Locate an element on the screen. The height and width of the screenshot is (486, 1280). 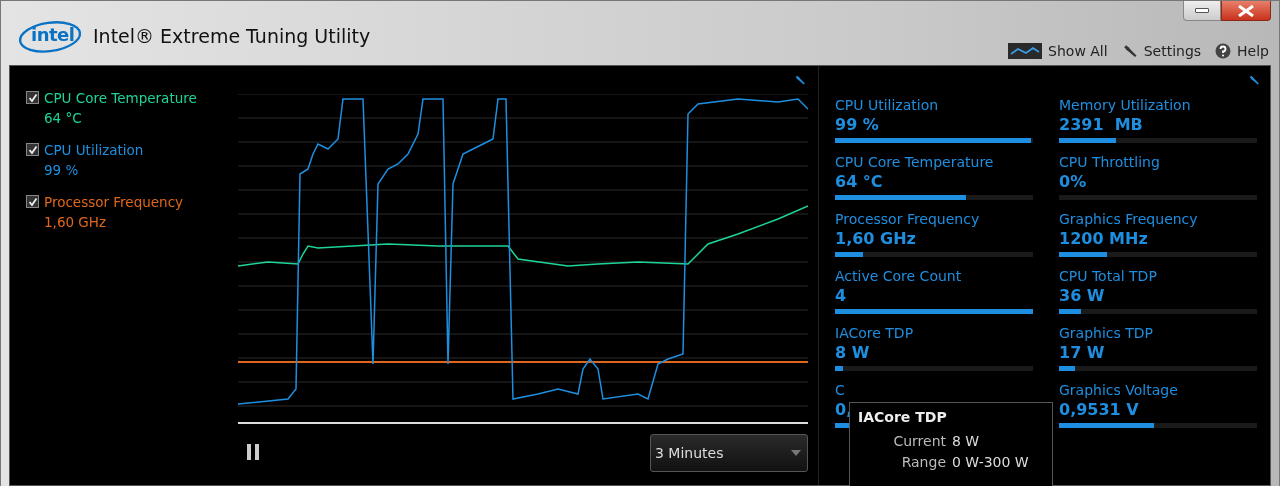
close-icon is located at coordinates (1246, 10).